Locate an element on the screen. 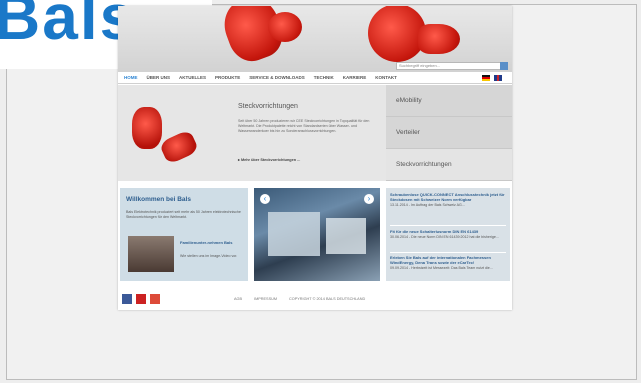 This screenshot has width=641, height=383. side-item-emobility: eMobility is located at coordinates (449, 101).